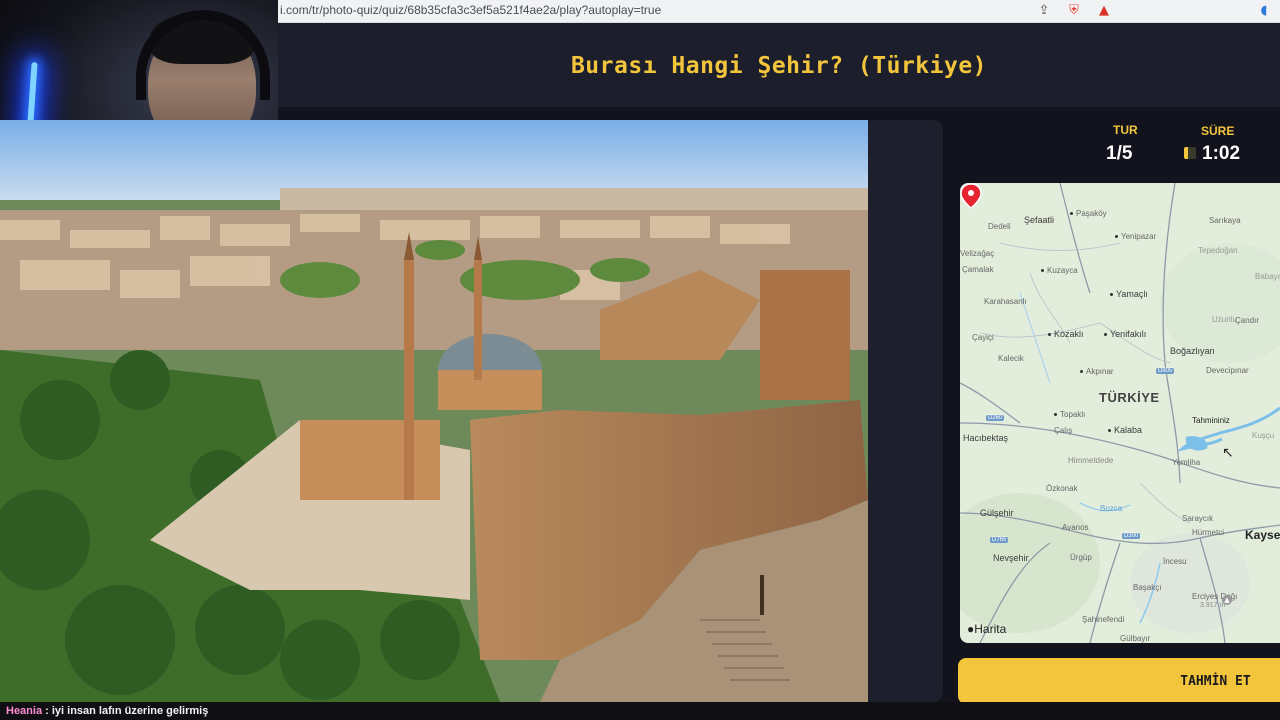  What do you see at coordinates (1192, 351) in the screenshot?
I see `map-place: Boğazlıyan` at bounding box center [1192, 351].